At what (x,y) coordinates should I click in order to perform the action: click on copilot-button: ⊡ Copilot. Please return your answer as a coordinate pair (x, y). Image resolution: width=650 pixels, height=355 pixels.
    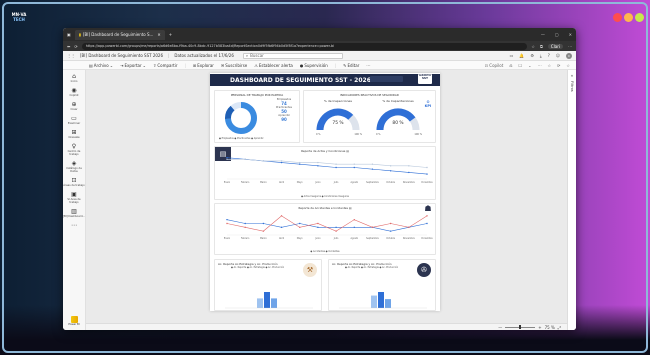
    Looking at the image, I should click on (494, 65).